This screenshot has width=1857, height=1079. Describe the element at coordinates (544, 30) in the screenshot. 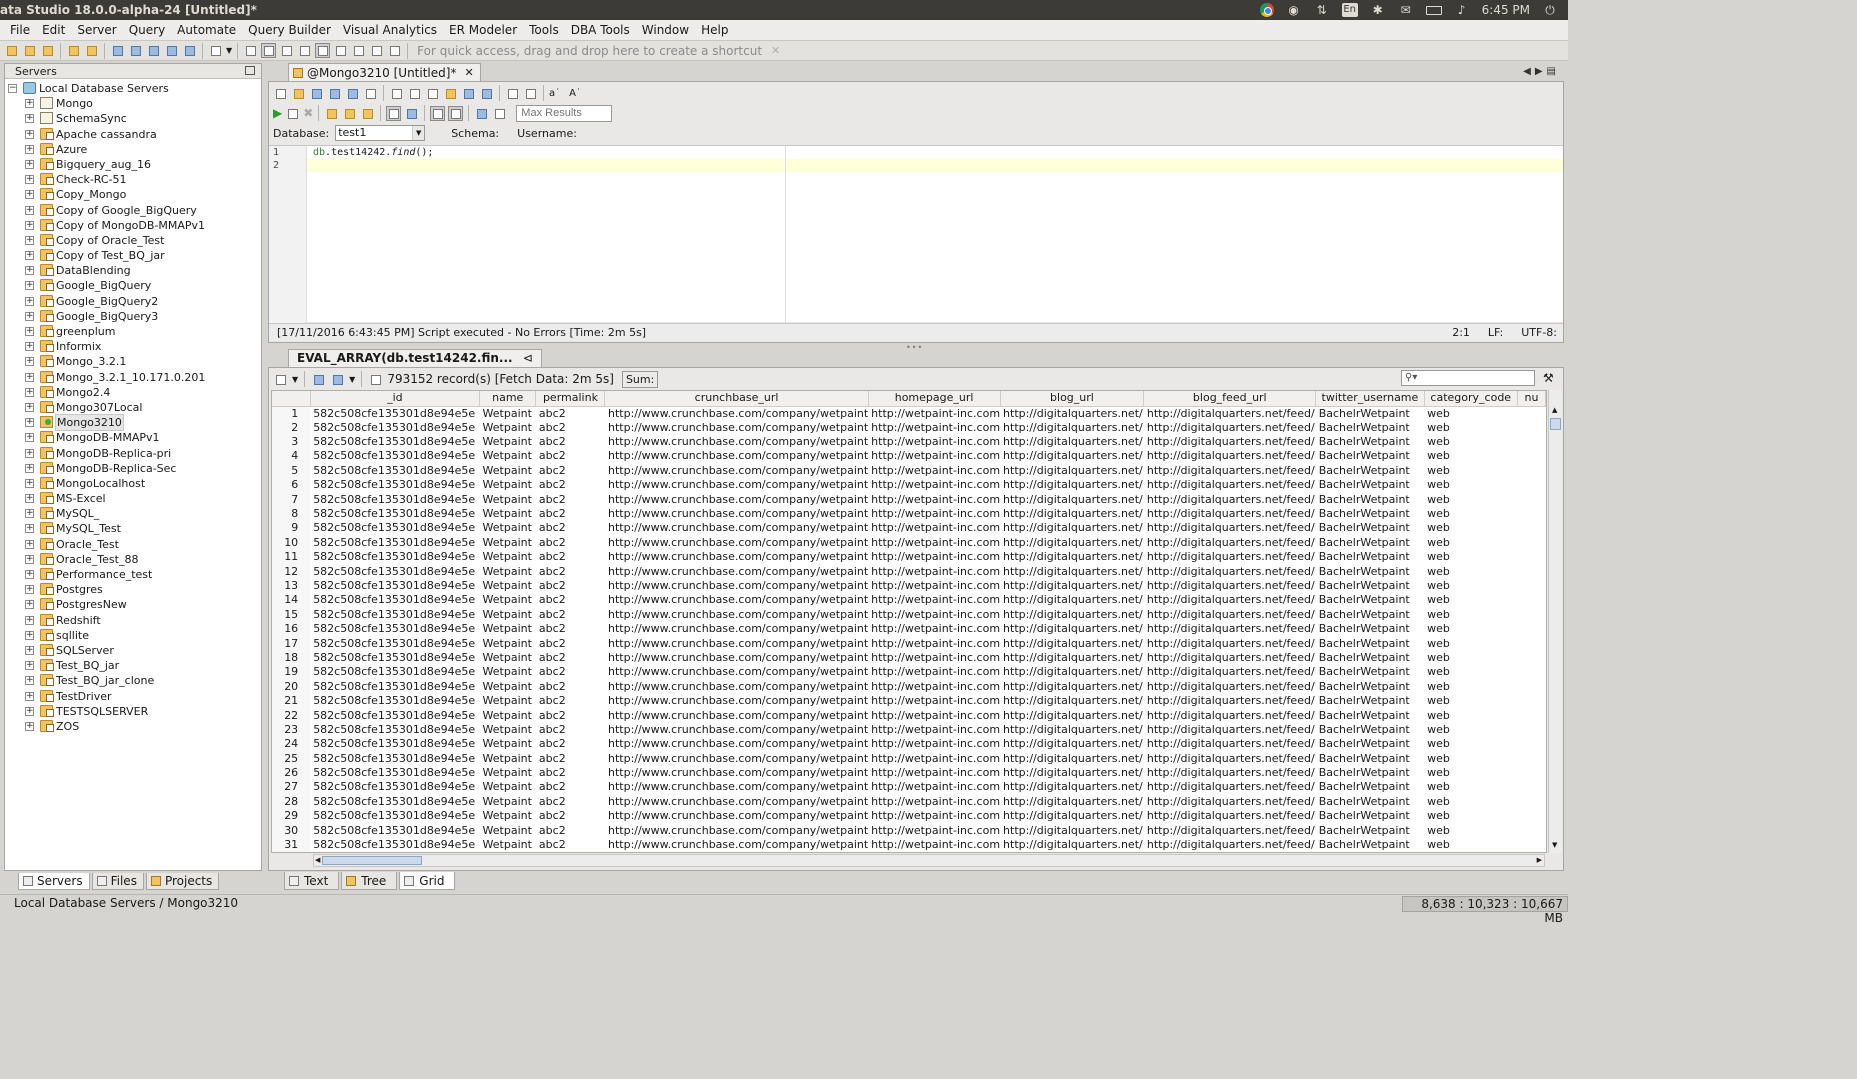

I see `menu-tools: Tools` at that location.